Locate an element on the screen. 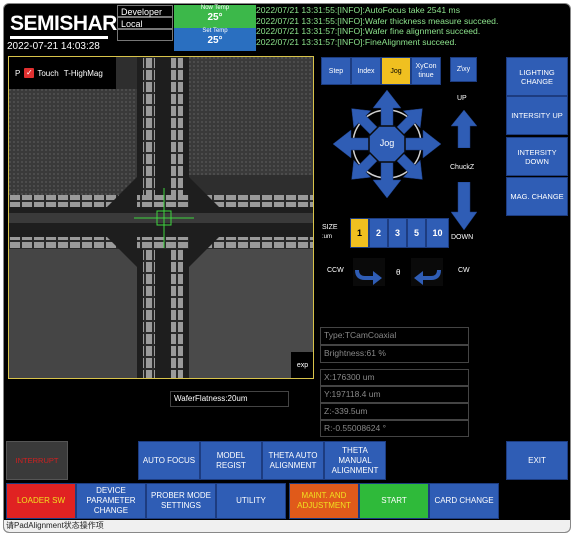 This screenshot has width=574, height=535. now-temp-panel: Now Temp 25° is located at coordinates (215, 16).